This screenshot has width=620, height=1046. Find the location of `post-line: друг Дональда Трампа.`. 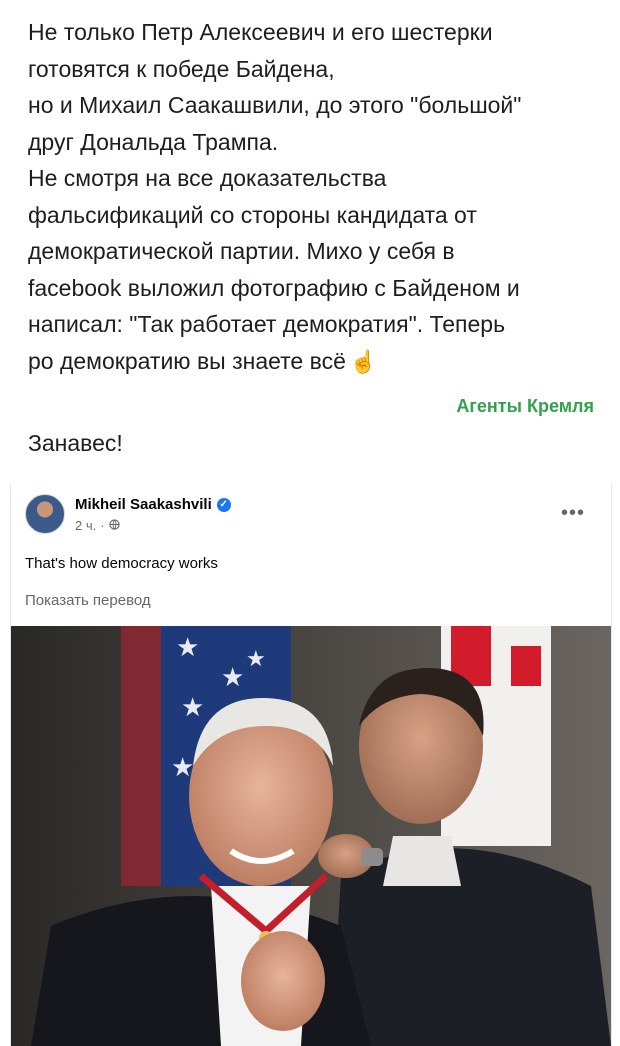

post-line: друг Дональда Трампа. is located at coordinates (153, 141).